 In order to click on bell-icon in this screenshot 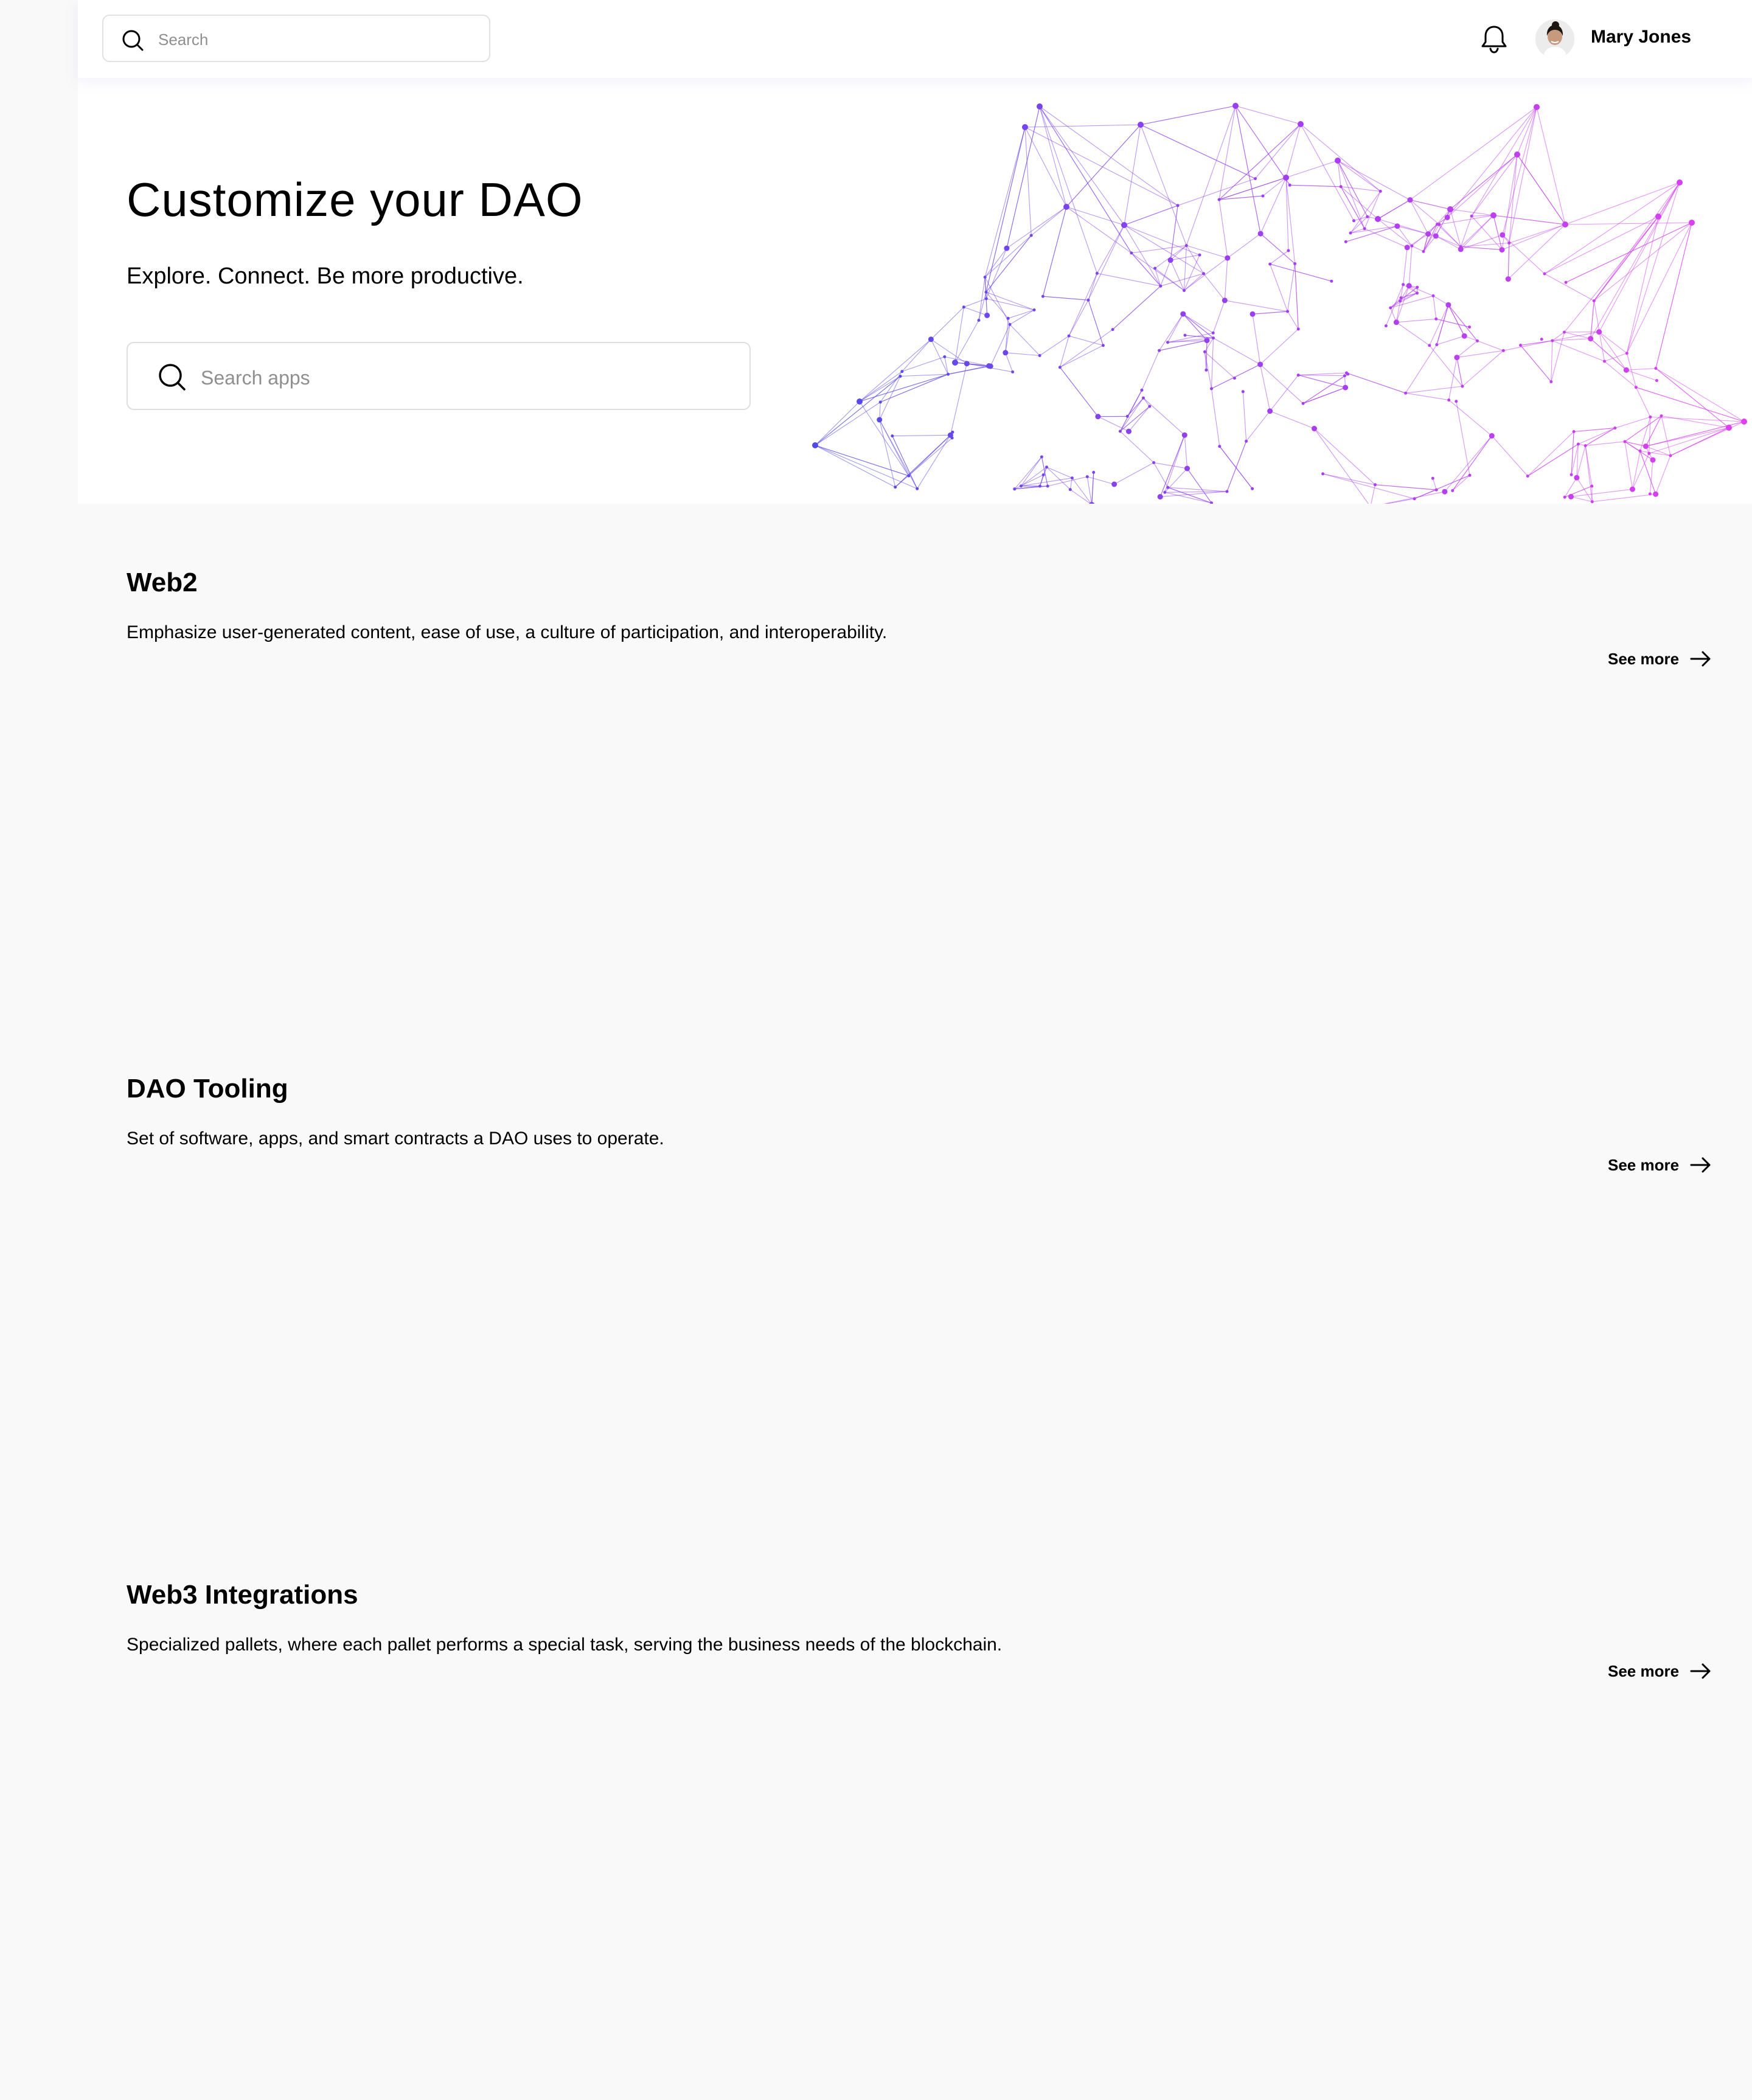, I will do `click(1494, 39)`.